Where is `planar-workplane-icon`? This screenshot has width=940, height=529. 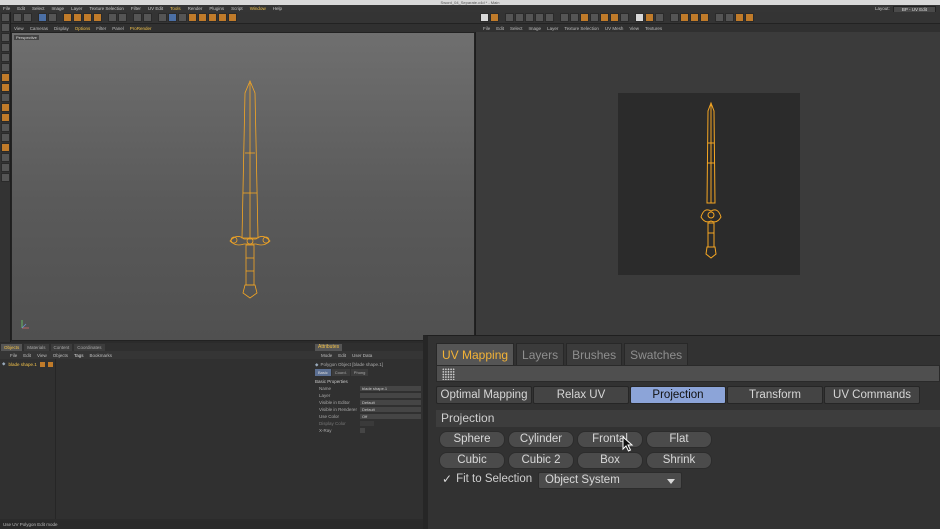
planar-workplane-icon is located at coordinates (5, 157).